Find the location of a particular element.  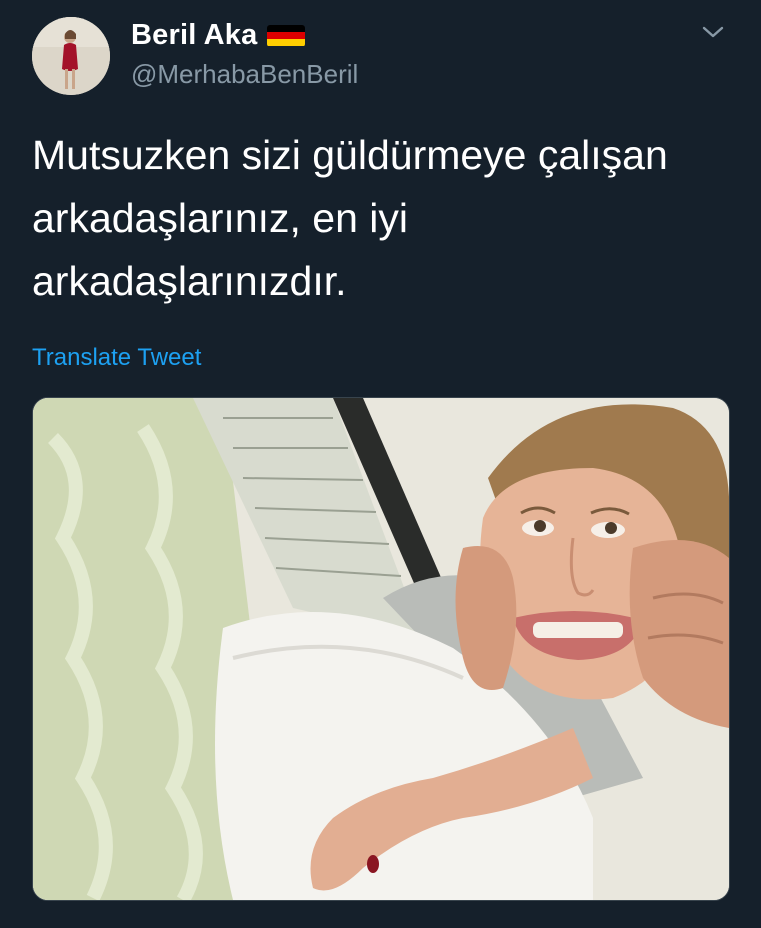

germany-flag-icon is located at coordinates (286, 35).